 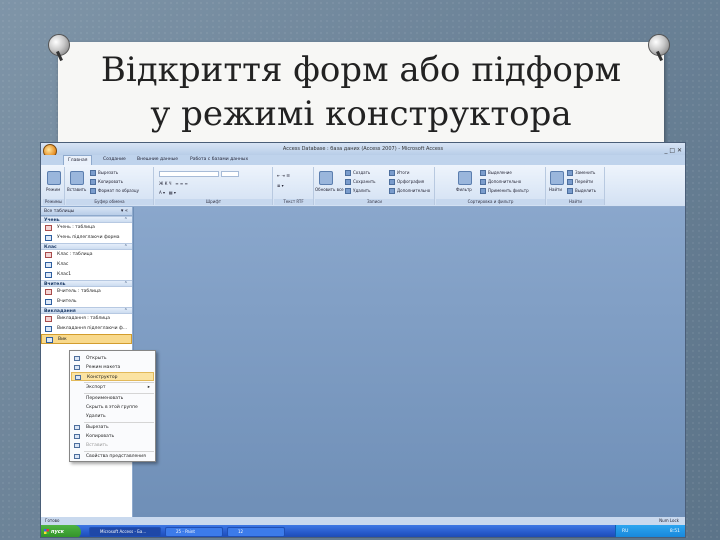 I want to click on taskbar-paint: 25 - Paint, so click(x=194, y=532).